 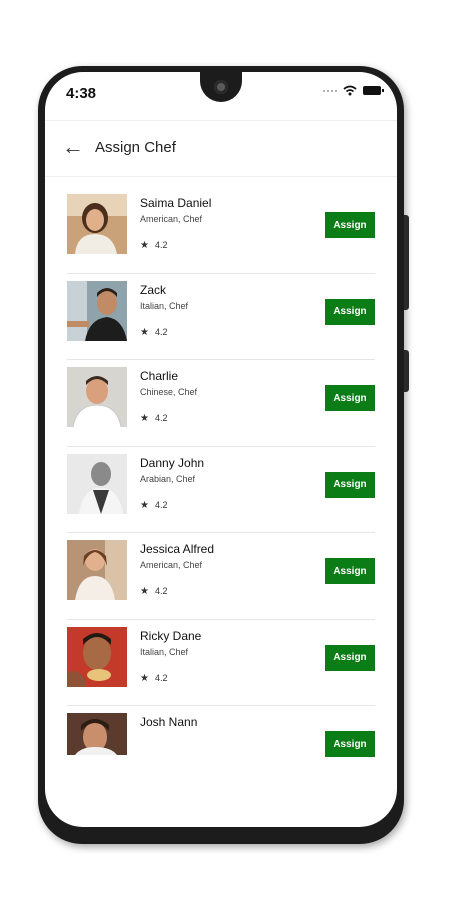 What do you see at coordinates (350, 90) in the screenshot?
I see `wifi-icon` at bounding box center [350, 90].